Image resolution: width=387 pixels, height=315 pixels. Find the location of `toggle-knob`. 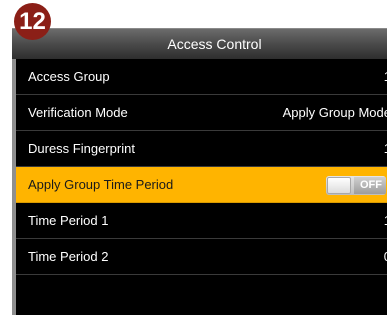

toggle-knob is located at coordinates (339, 185).